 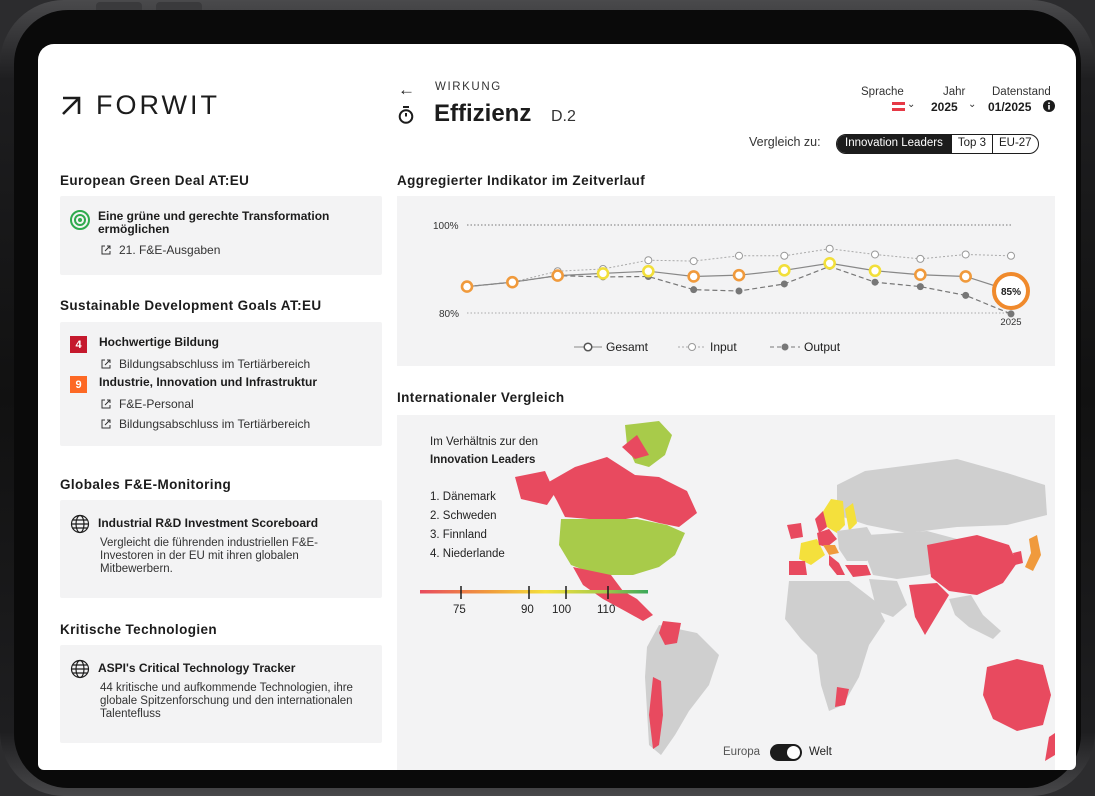 What do you see at coordinates (942, 496) in the screenshot?
I see `country-russia` at bounding box center [942, 496].